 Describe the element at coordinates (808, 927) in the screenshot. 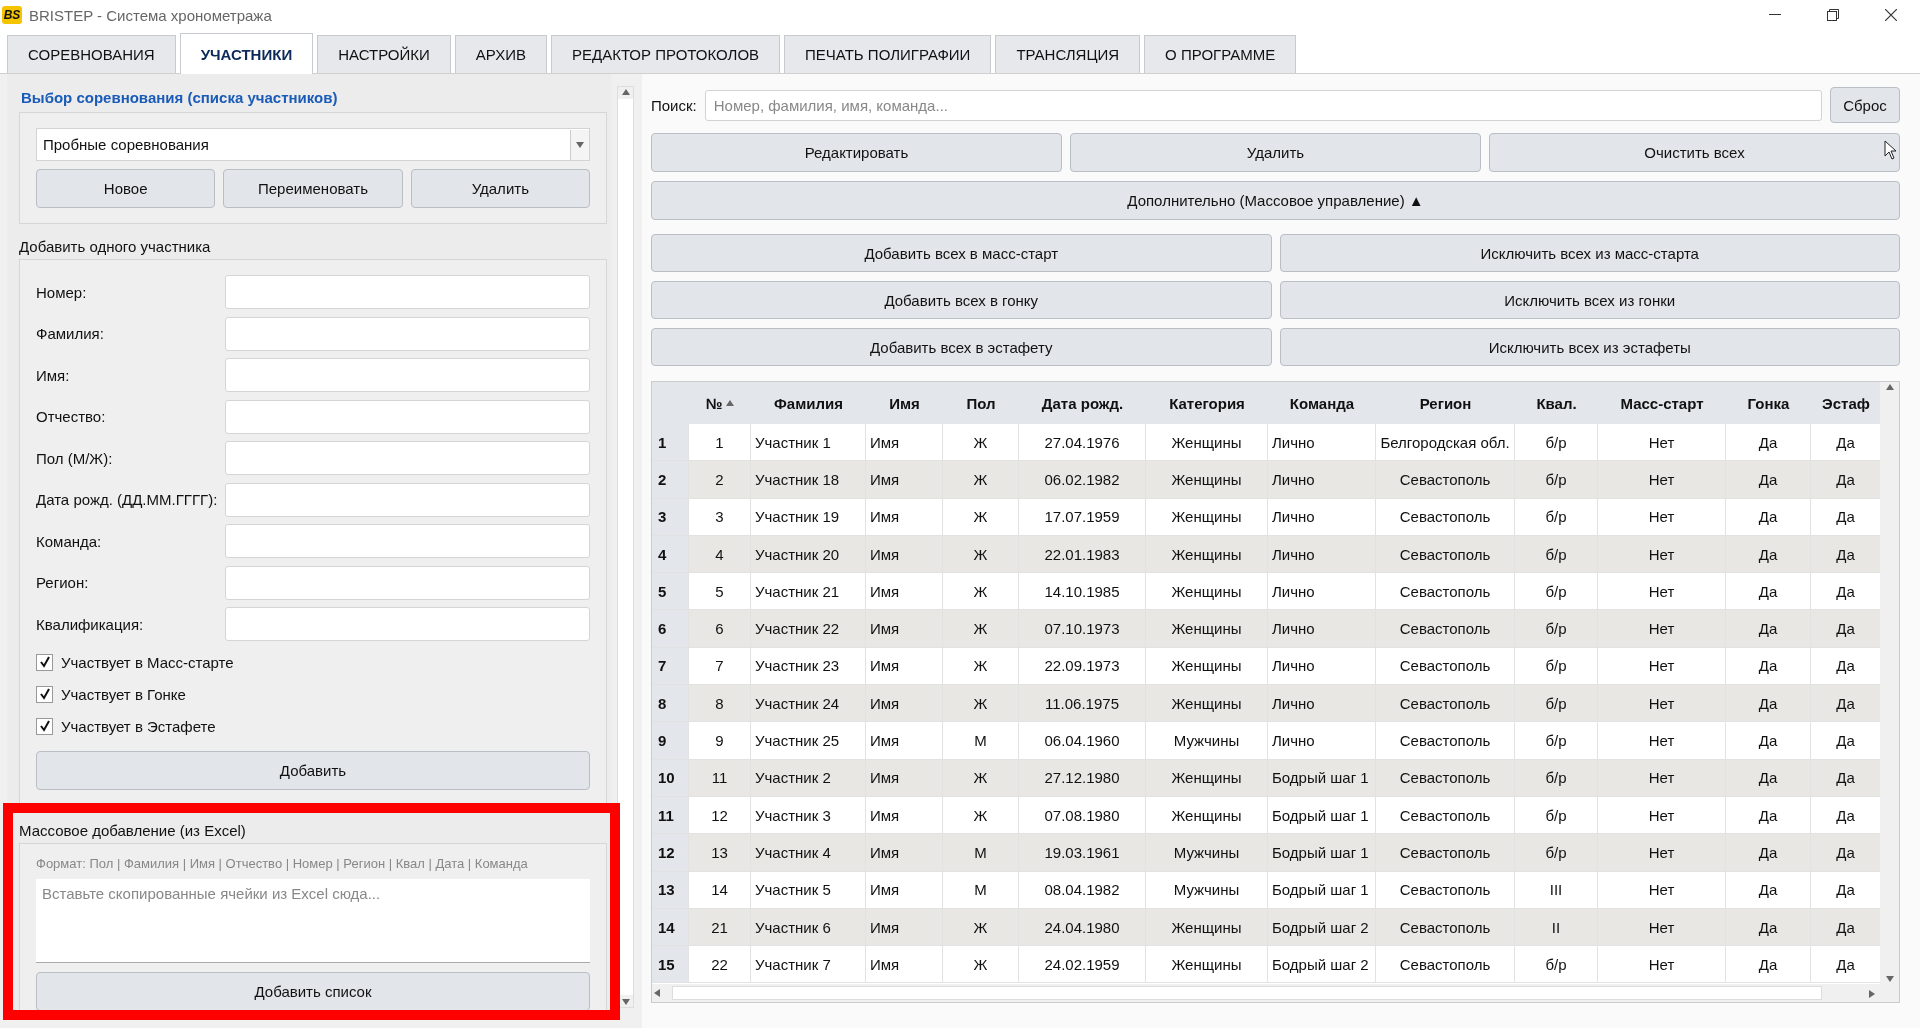

I see `table-cell: Участник 6` at that location.